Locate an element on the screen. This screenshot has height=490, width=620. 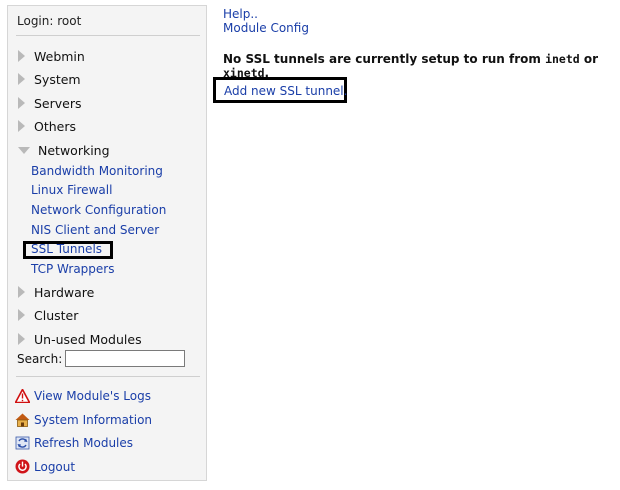
category-unused-modules: Un-used Modules is located at coordinates (80, 339).